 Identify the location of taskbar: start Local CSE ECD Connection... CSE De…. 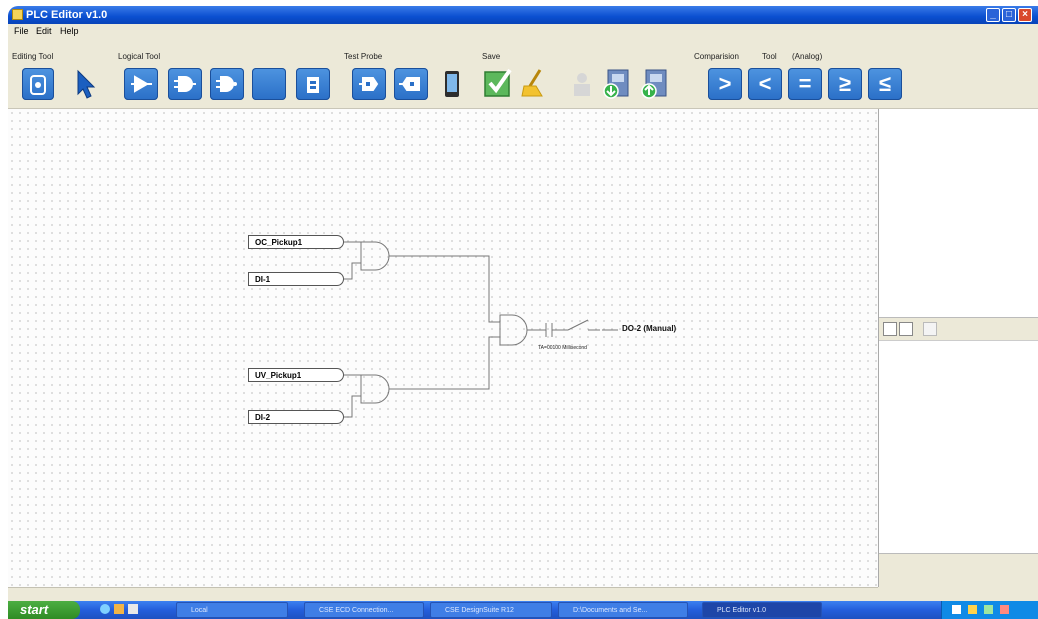
(523, 610).